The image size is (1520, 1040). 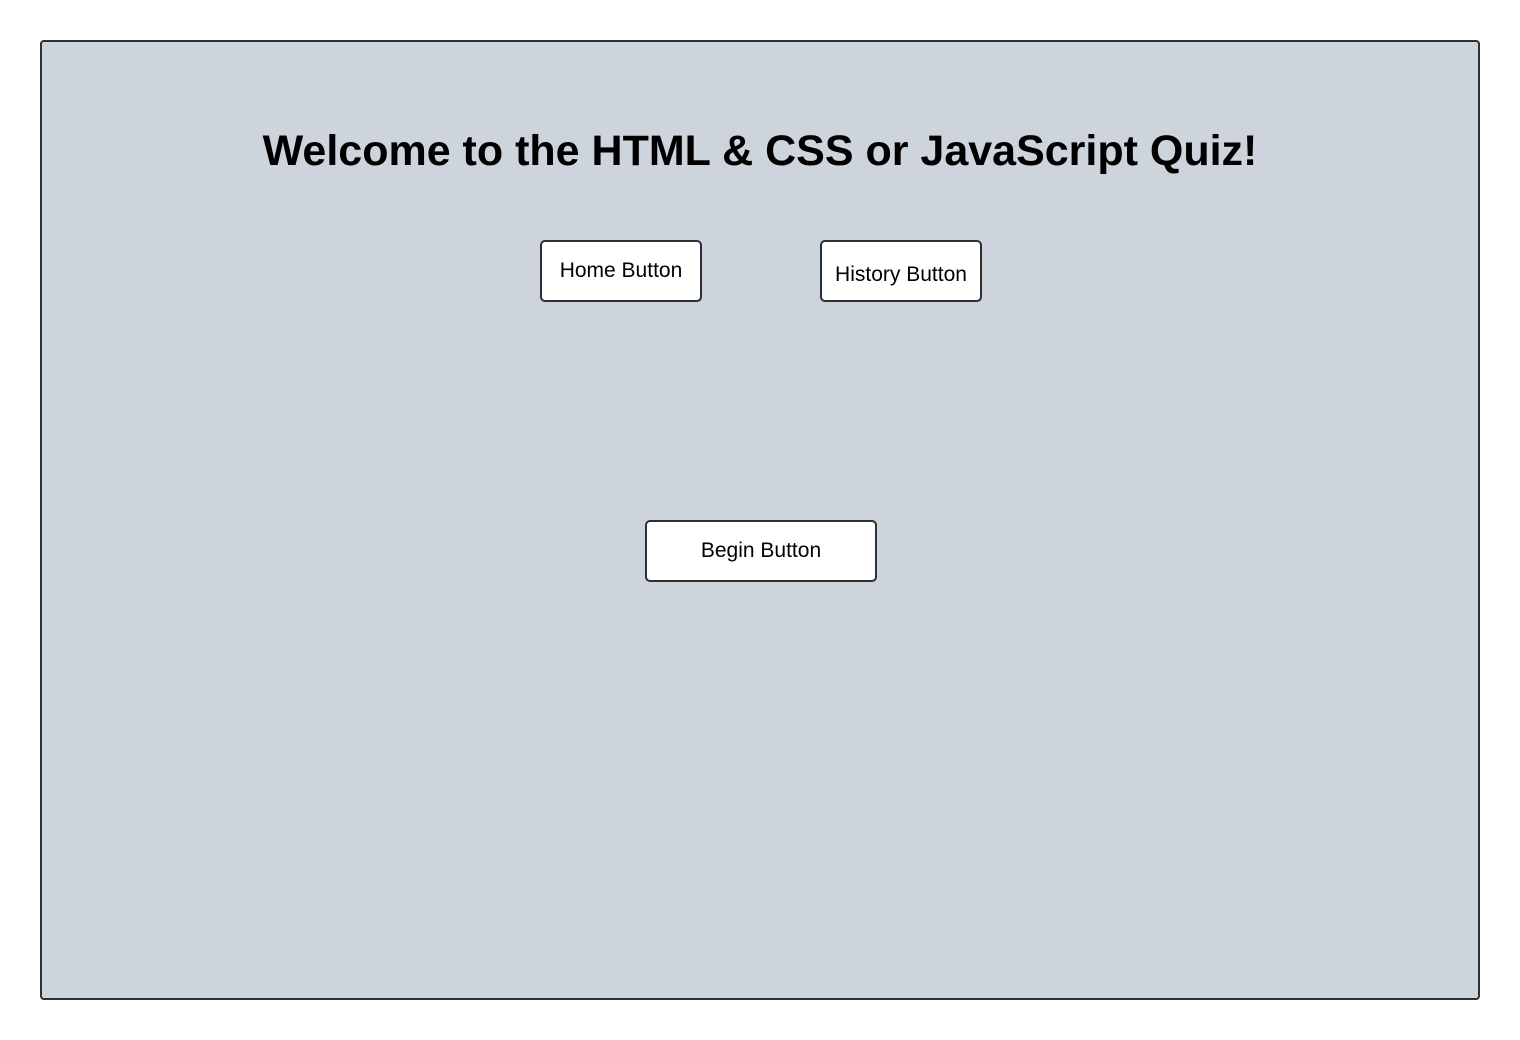 I want to click on history-button-label: History Button, so click(x=901, y=274).